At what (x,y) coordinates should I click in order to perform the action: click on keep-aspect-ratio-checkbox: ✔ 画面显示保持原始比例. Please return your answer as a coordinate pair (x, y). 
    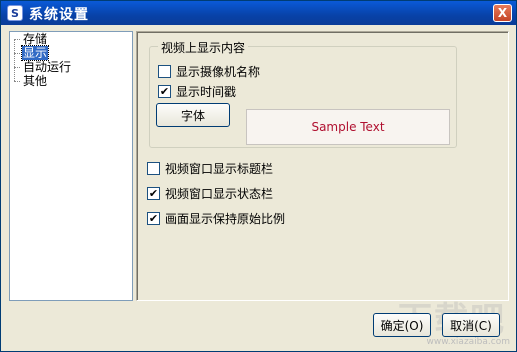
    Looking at the image, I should click on (216, 218).